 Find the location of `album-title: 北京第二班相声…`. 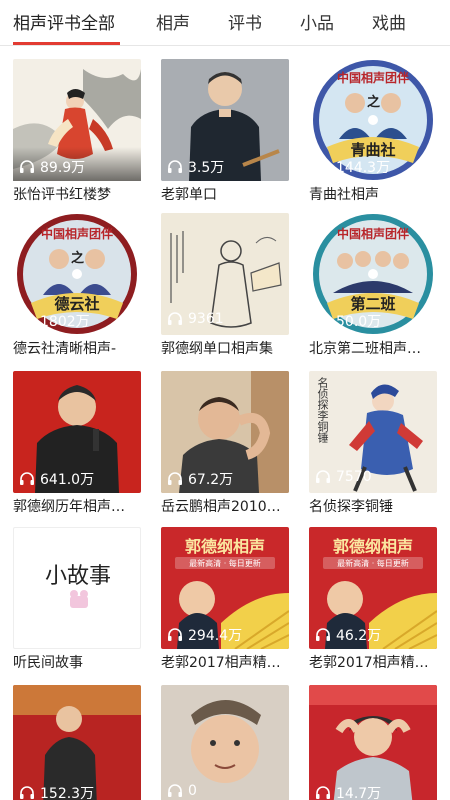

album-title: 北京第二班相声… is located at coordinates (373, 348).